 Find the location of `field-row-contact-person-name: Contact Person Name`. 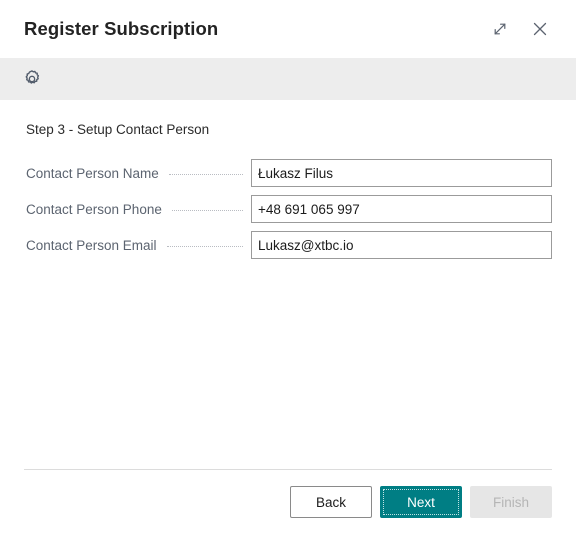

field-row-contact-person-name: Contact Person Name is located at coordinates (288, 173).